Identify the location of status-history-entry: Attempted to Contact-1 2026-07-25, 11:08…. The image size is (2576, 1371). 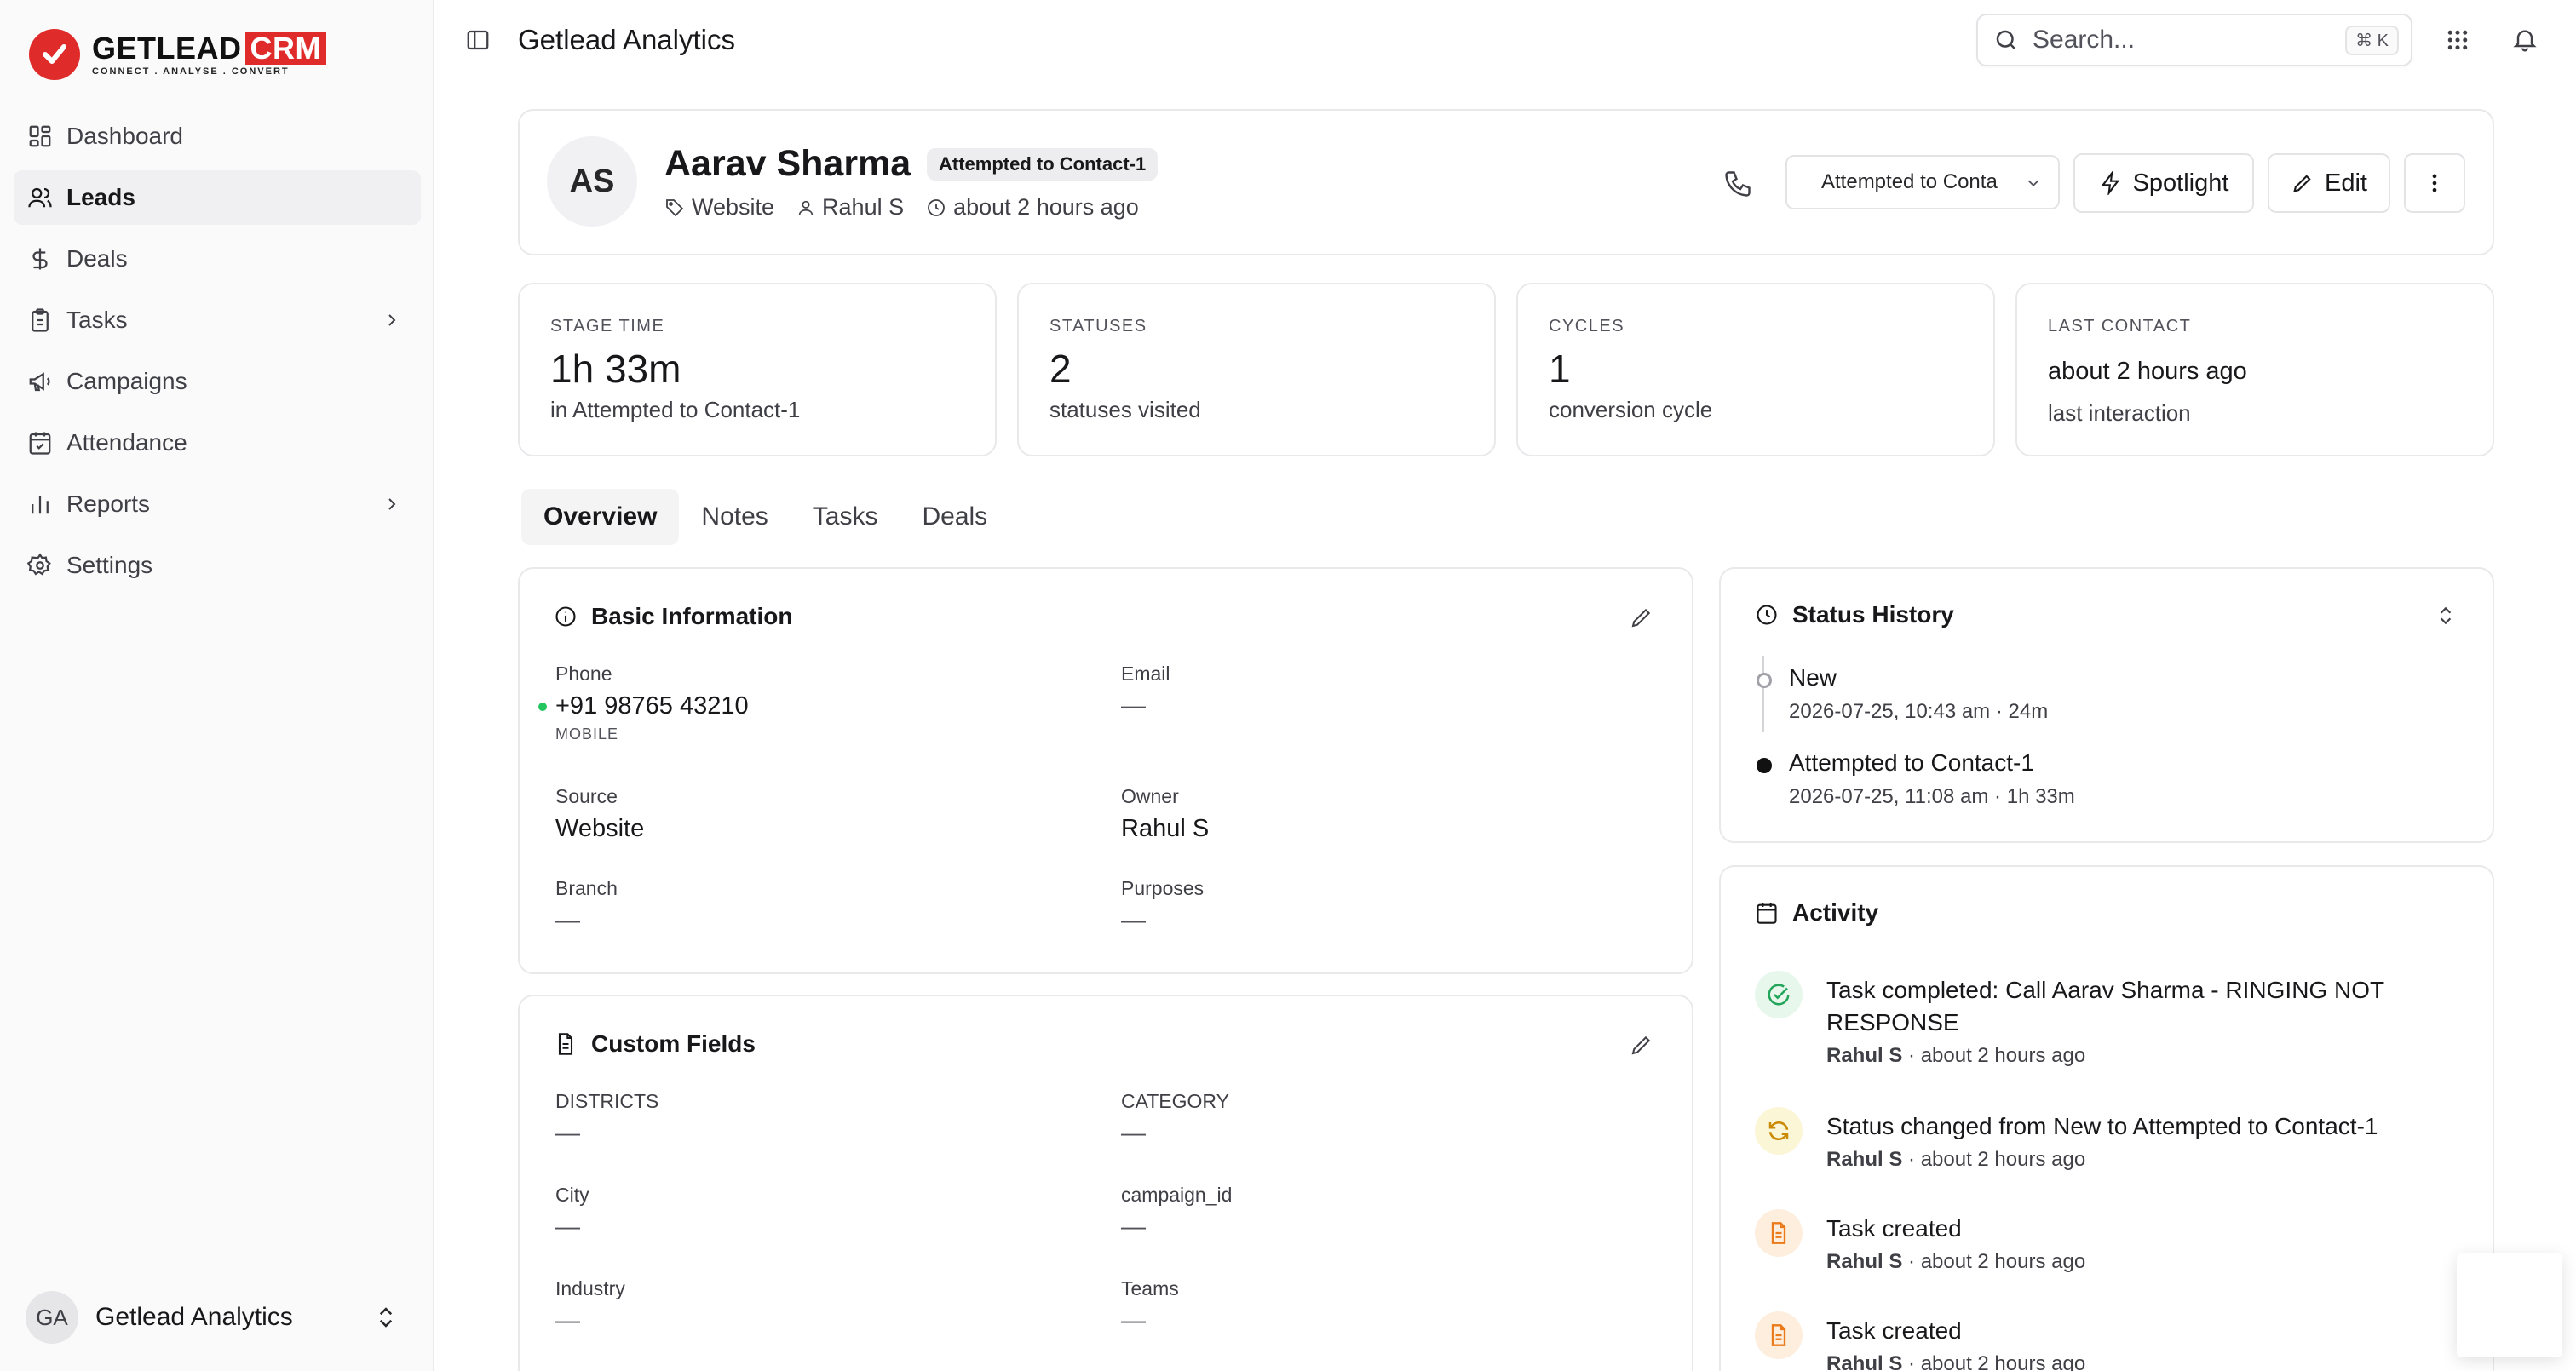
(1916, 779).